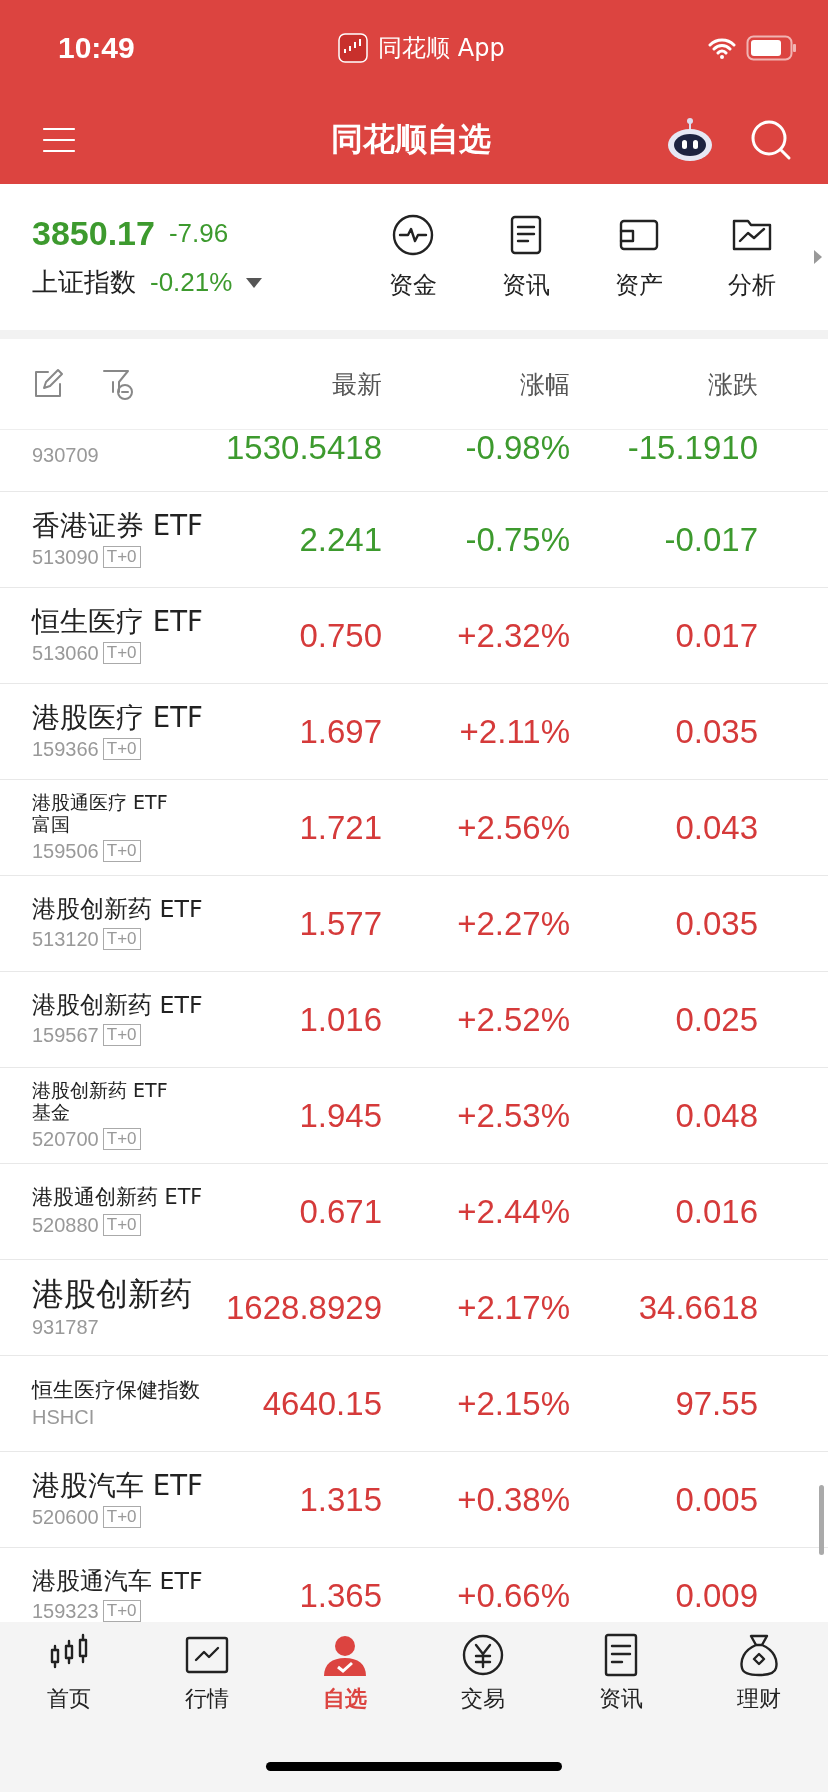 The image size is (828, 1792). Describe the element at coordinates (303, 449) in the screenshot. I see `price-cell-text: 1530.5418` at that location.